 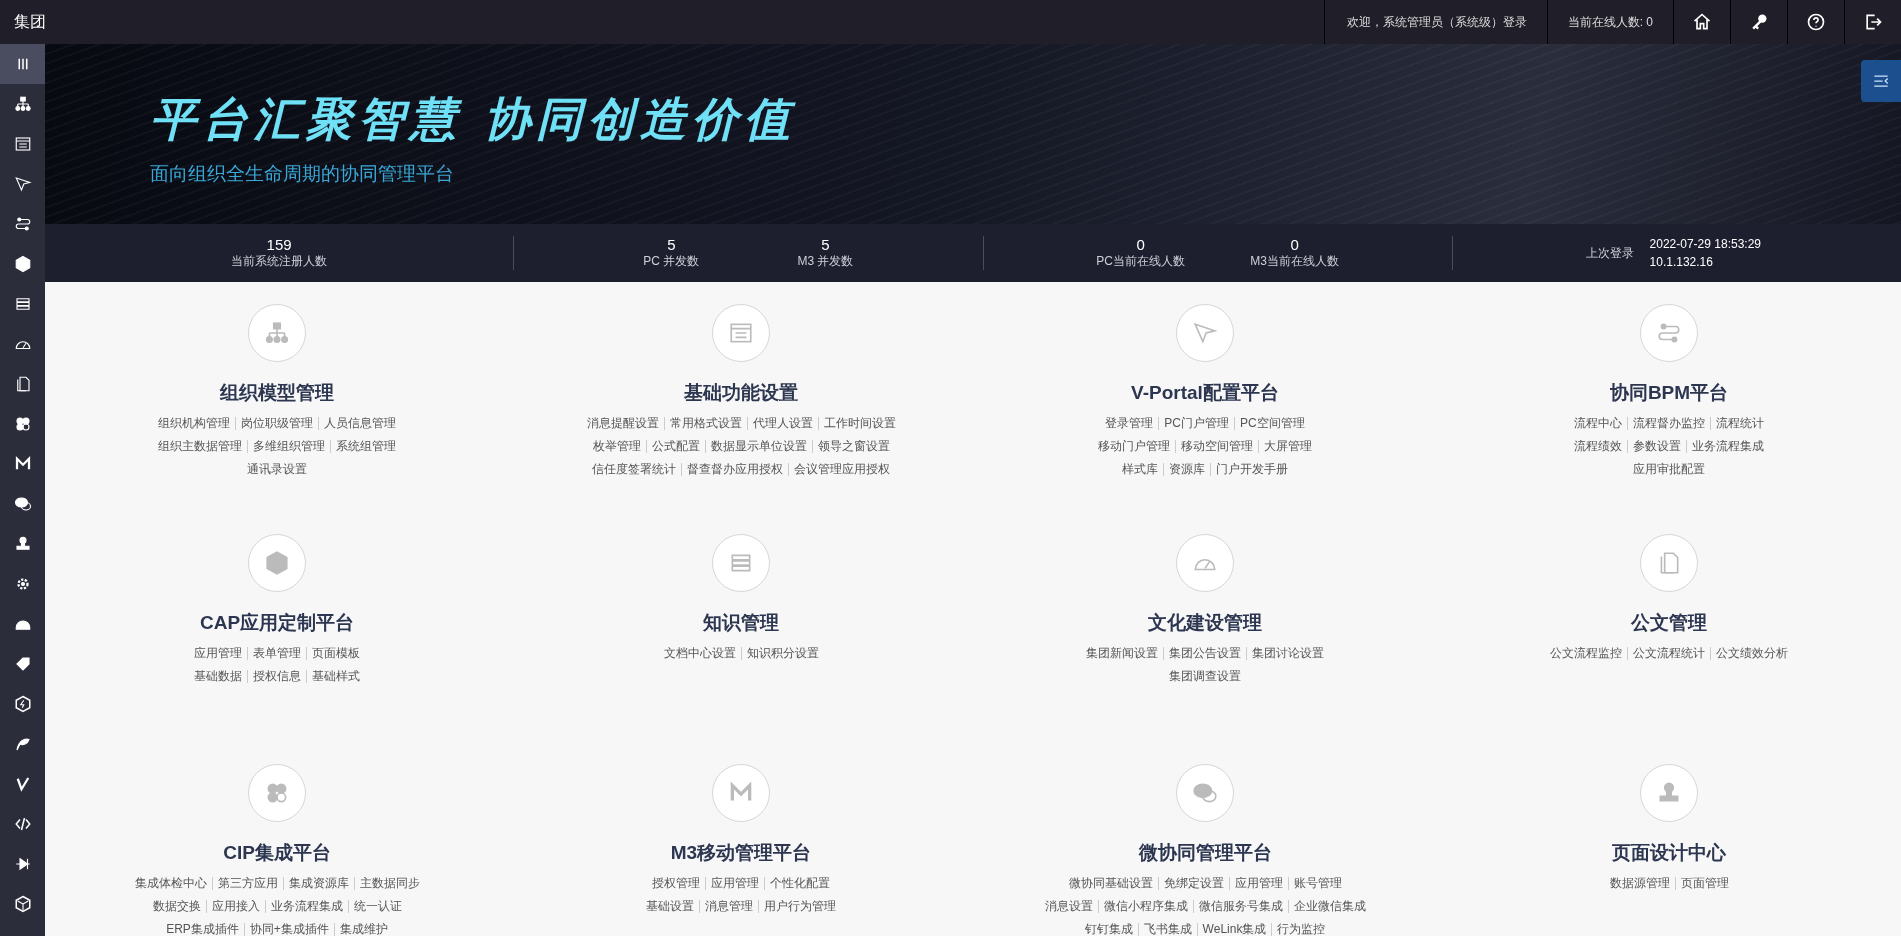 I want to click on module-title: 页面设计中心, so click(x=1669, y=853).